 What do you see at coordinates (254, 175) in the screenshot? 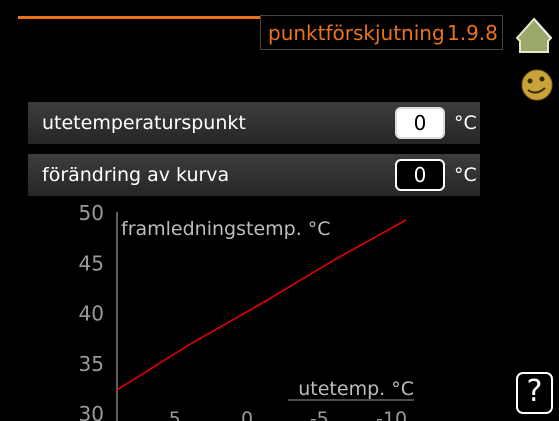
I see `setting-row-curve-change: förändring av kurva 0 °C` at bounding box center [254, 175].